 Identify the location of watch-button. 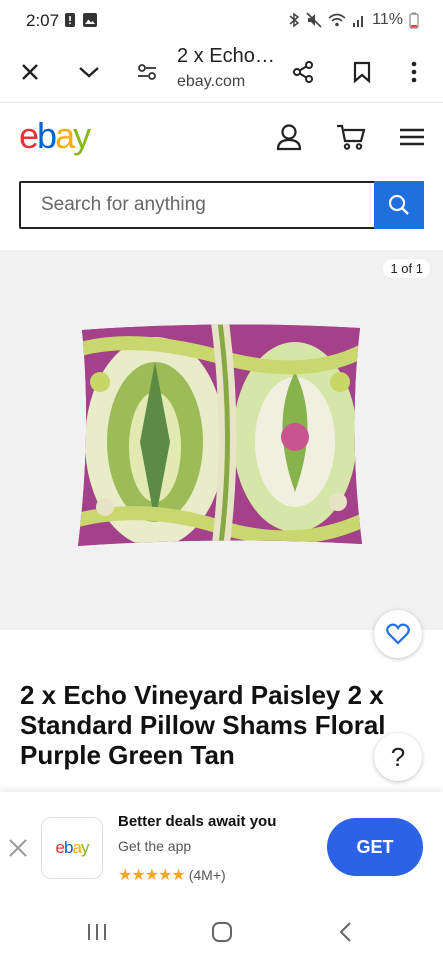
(398, 634).